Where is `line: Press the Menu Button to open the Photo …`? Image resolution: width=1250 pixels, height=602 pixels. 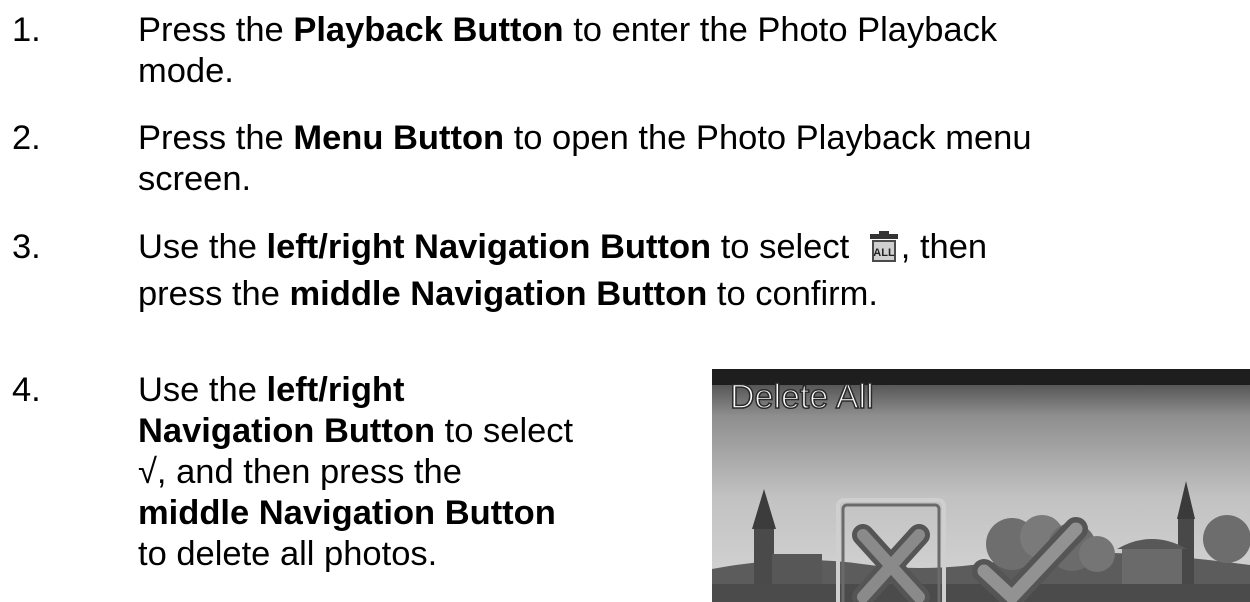
line: Press the Menu Button to open the Photo … is located at coordinates (585, 138).